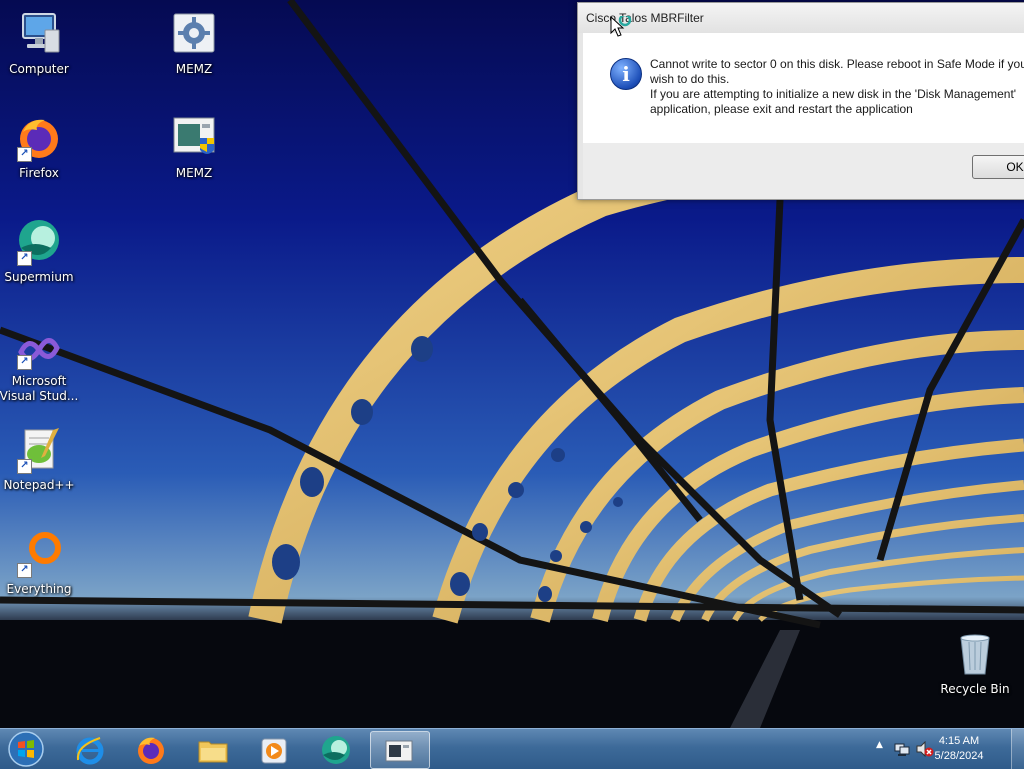 The height and width of the screenshot is (770, 1024). I want to click on desktop-icon-memz-1: MEMZ, so click(194, 43).